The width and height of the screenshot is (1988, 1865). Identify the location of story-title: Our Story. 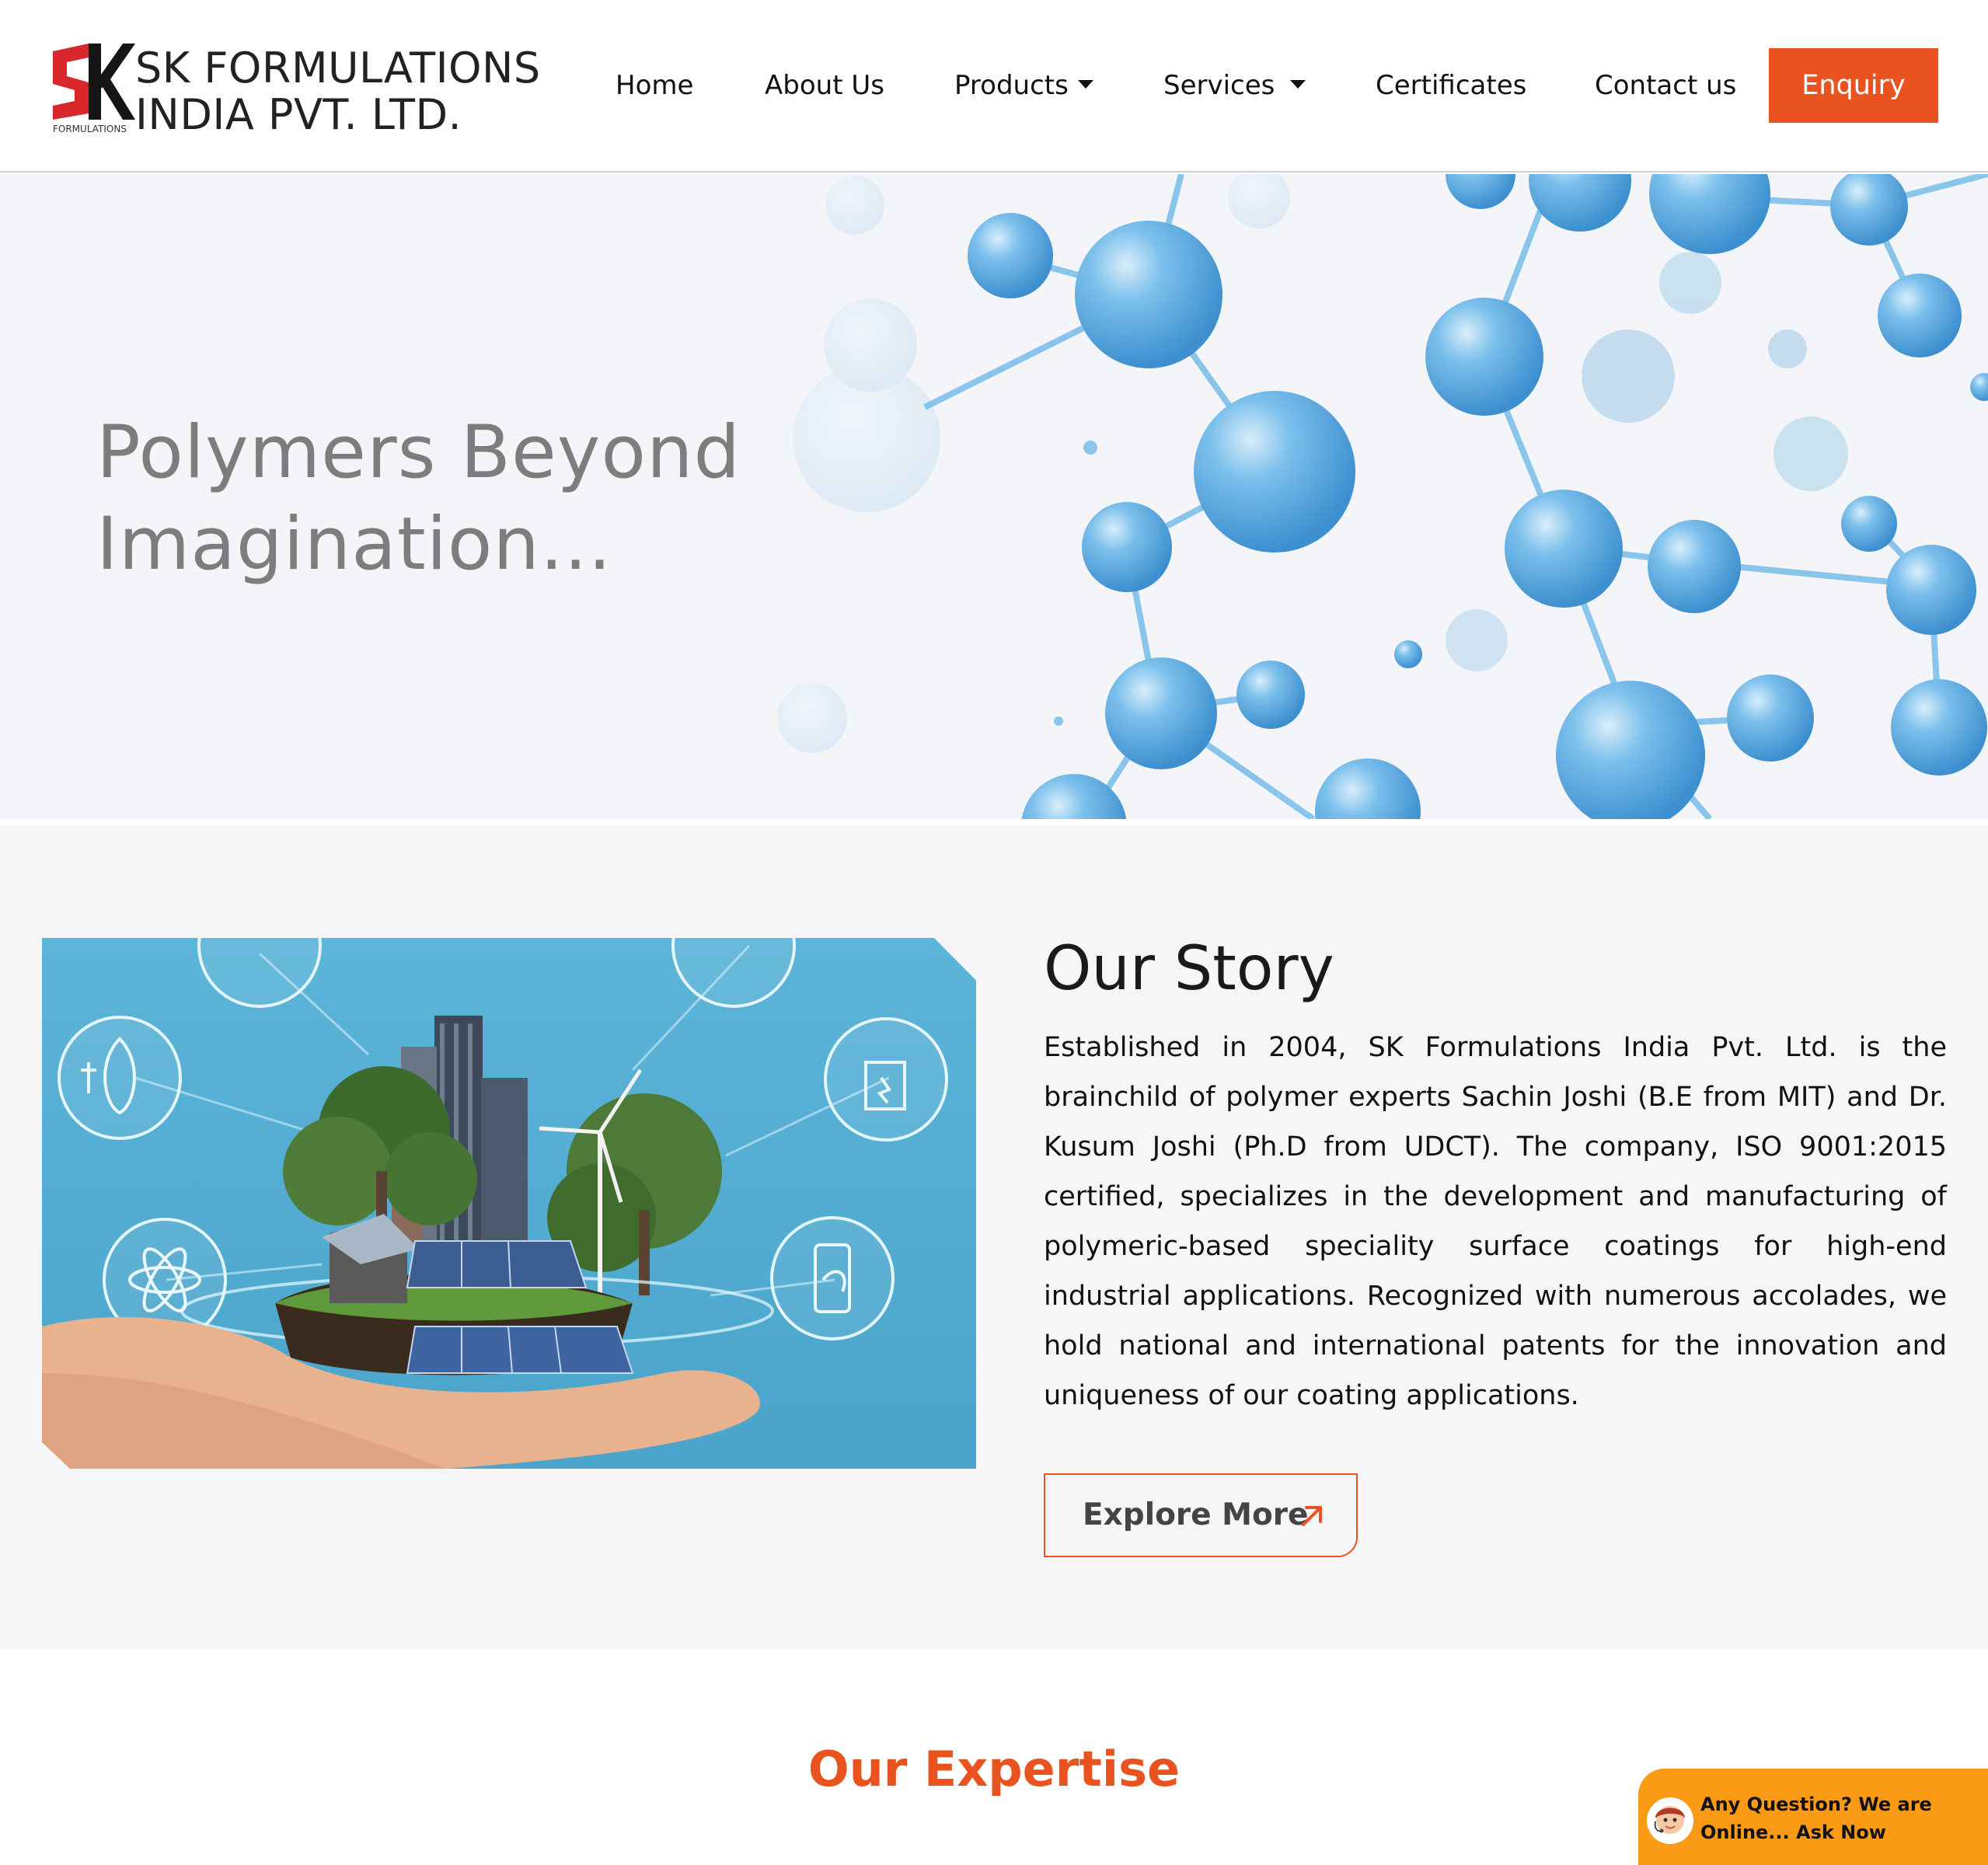
(1189, 969).